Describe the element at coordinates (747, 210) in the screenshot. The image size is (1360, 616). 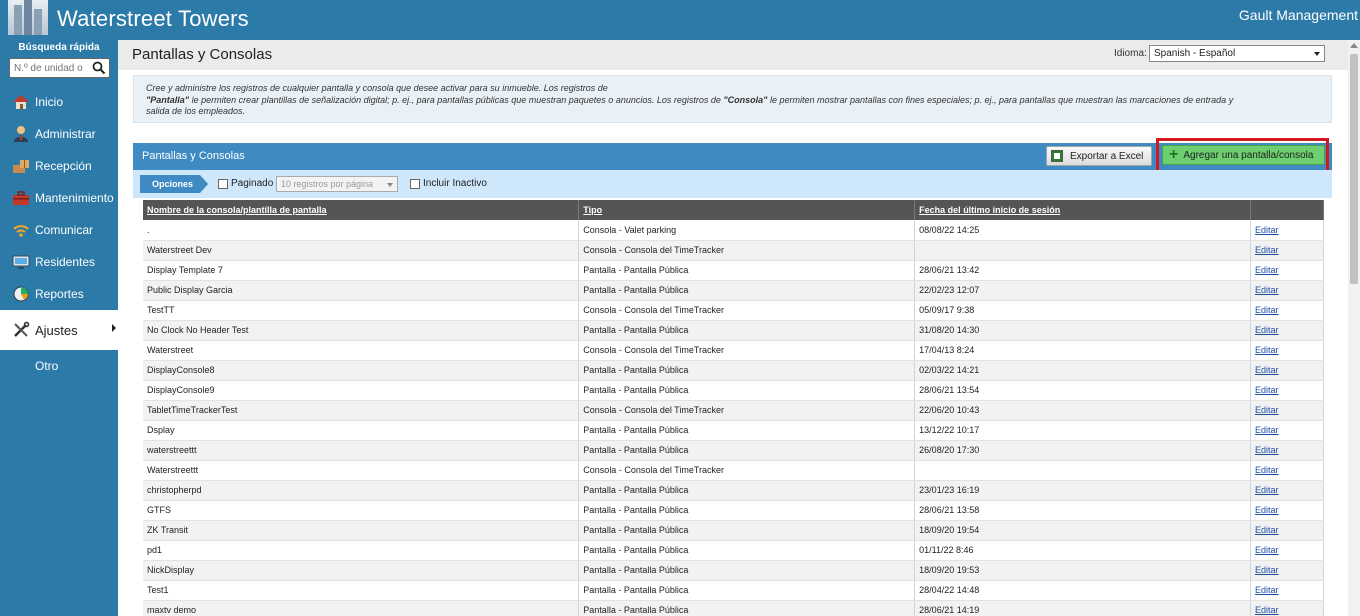
I see `column-header-type: Tipo` at that location.